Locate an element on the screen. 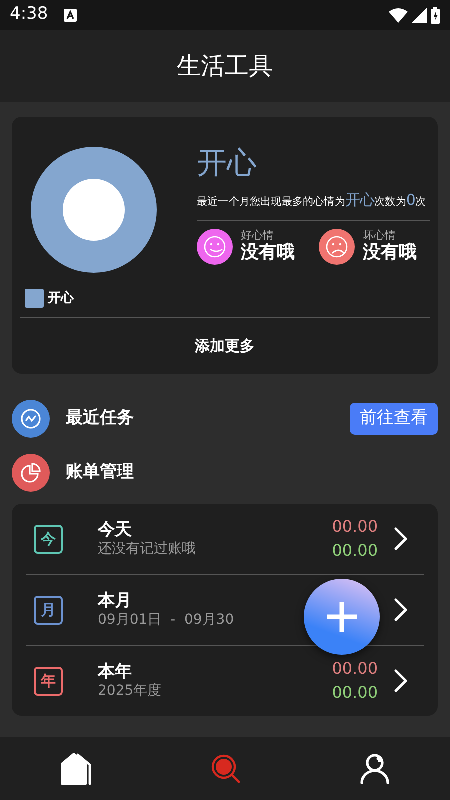 Image resolution: width=450 pixels, height=800 pixels. bill-period-subtitle: 2025年度 is located at coordinates (130, 691).